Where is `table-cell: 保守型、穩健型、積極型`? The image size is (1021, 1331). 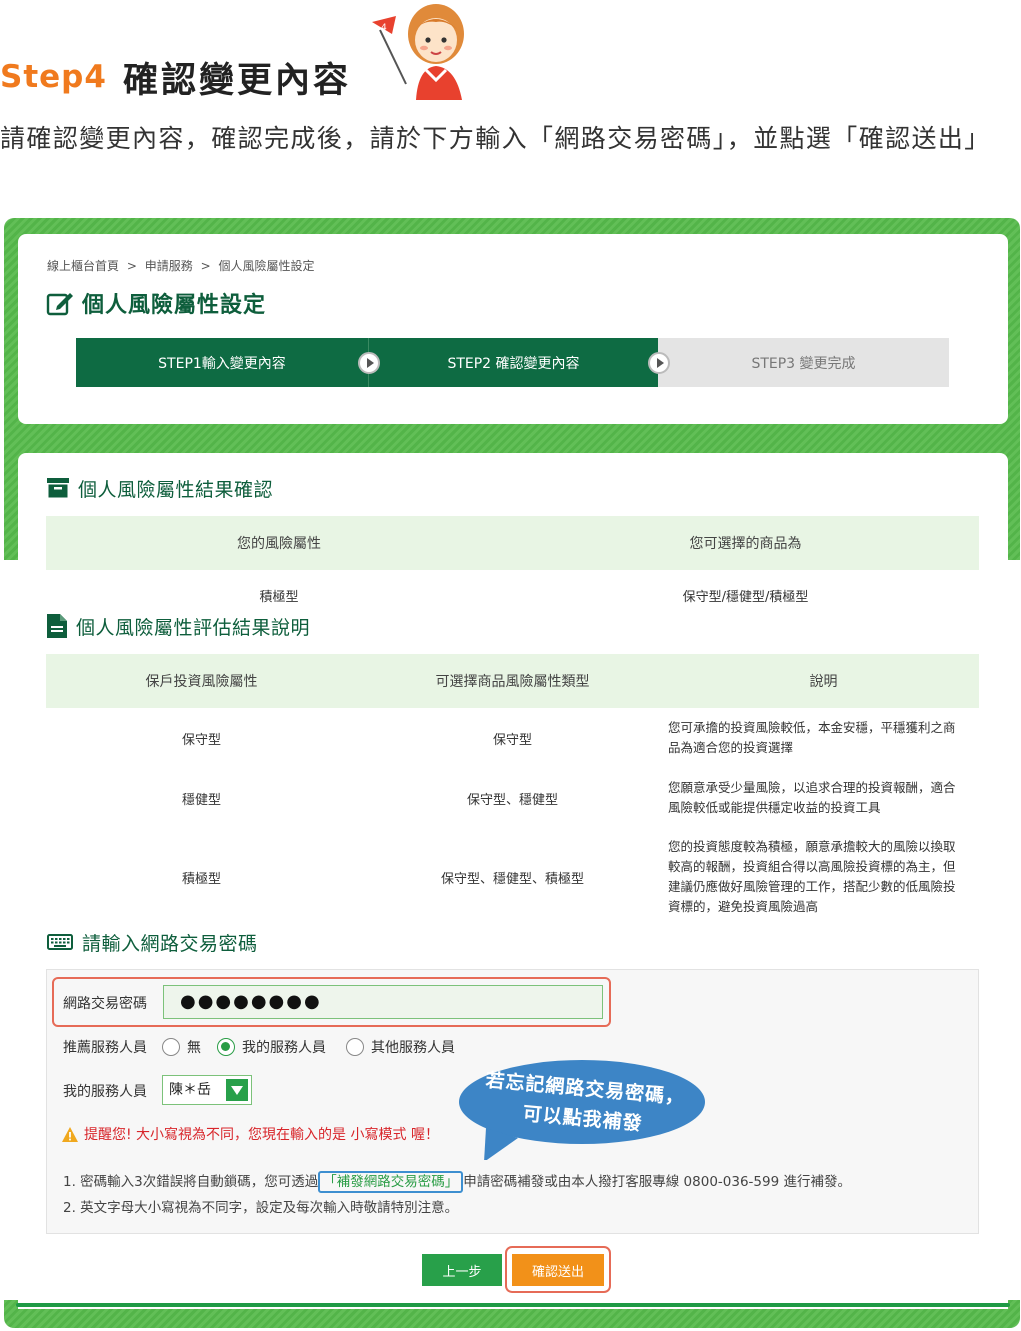
table-cell: 保守型、穩健型、積極型 is located at coordinates (512, 879).